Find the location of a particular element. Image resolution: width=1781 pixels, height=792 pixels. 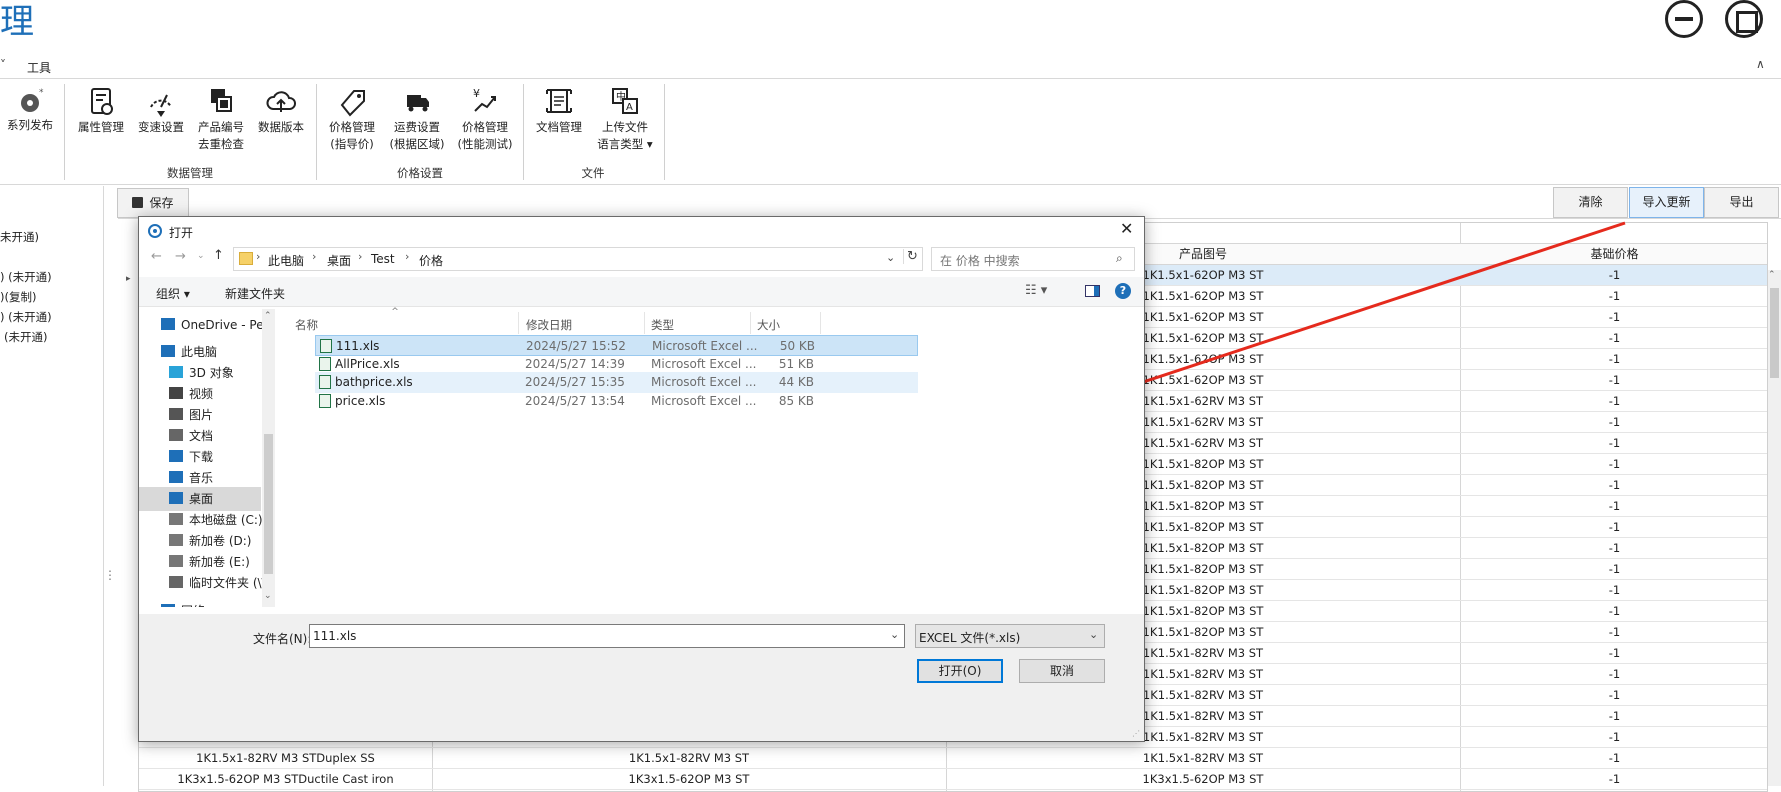

nav-item-label: 新加卷 (E:) is located at coordinates (219, 562).